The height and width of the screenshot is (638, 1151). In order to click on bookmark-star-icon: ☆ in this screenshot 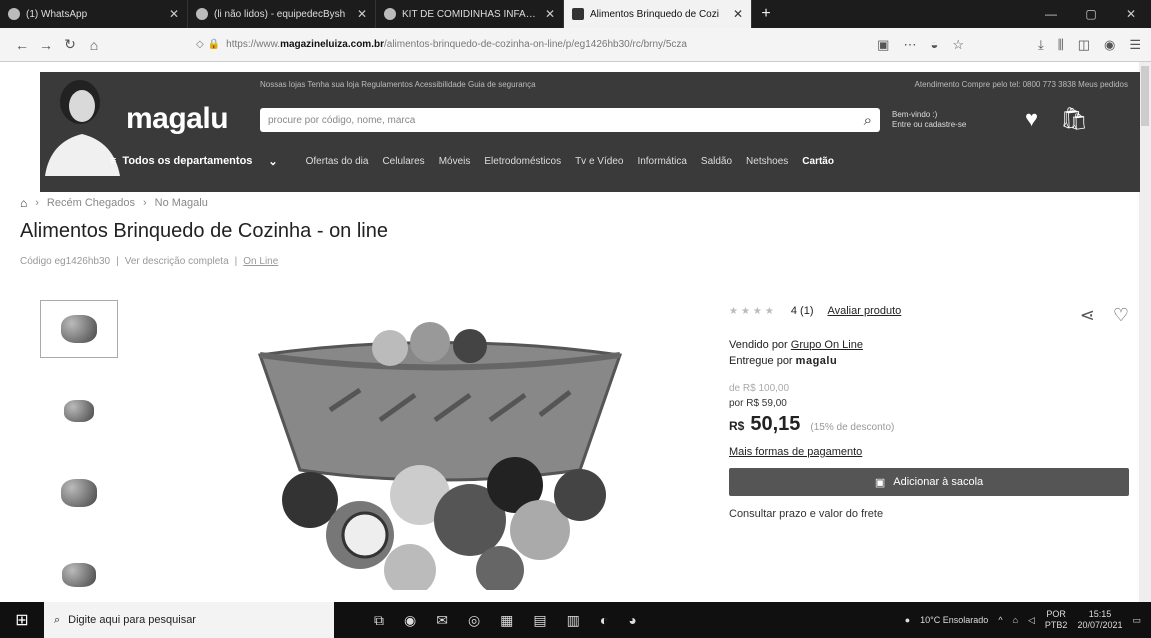, I will do `click(958, 45)`.